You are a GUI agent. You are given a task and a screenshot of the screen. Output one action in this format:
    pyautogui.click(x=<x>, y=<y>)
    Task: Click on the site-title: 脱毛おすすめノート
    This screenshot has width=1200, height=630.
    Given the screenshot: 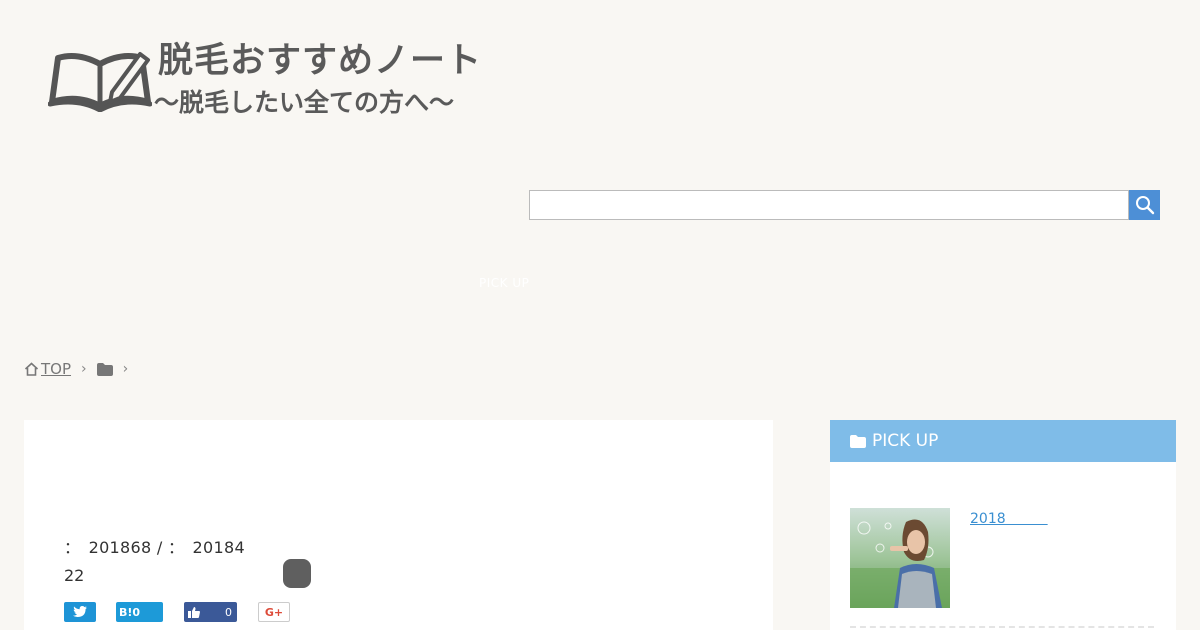 What is the action you would take?
    pyautogui.click(x=320, y=61)
    